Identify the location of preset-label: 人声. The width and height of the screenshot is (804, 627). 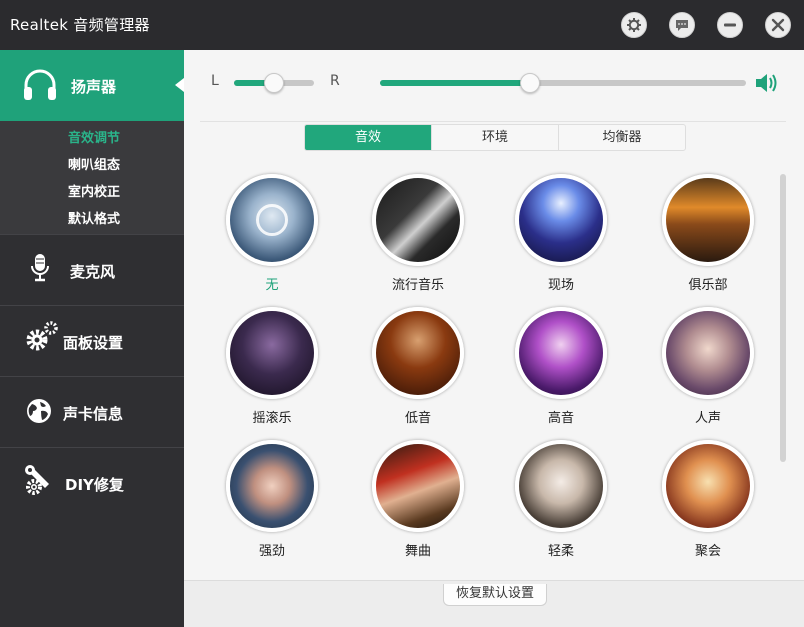
(707, 418).